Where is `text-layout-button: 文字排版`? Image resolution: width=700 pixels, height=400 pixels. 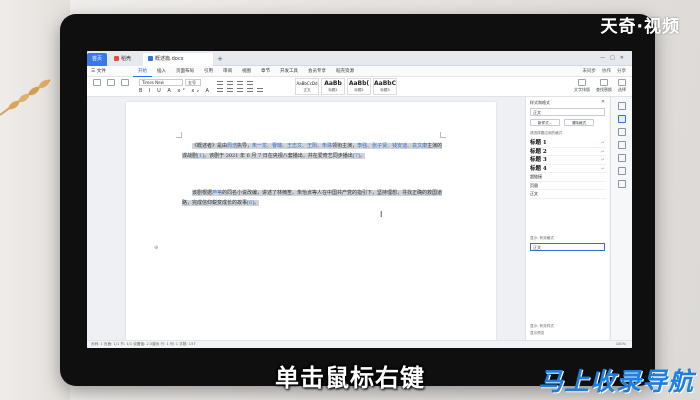 text-layout-button: 文字排版 is located at coordinates (582, 86).